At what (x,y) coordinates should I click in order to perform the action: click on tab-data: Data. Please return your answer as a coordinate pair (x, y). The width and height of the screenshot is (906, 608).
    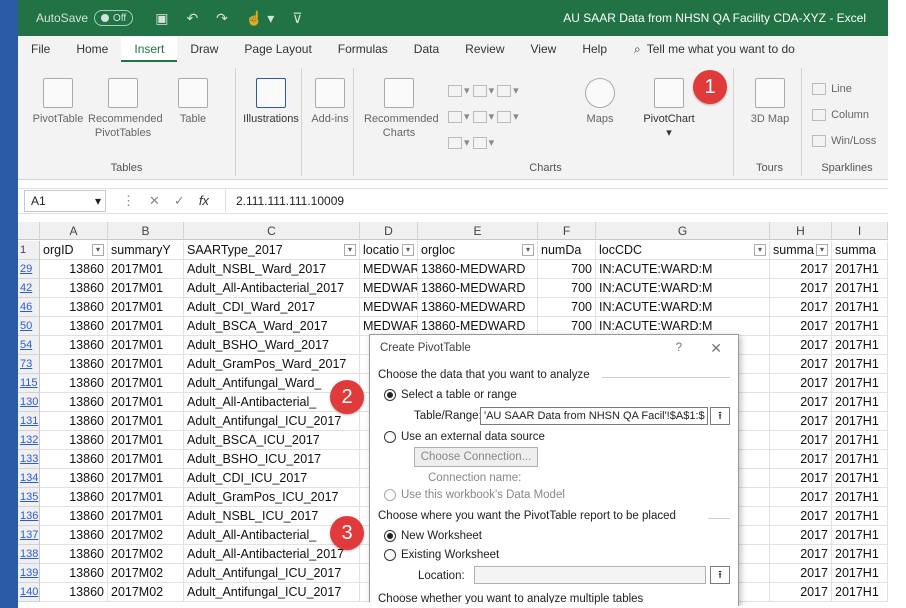
    Looking at the image, I should click on (426, 49).